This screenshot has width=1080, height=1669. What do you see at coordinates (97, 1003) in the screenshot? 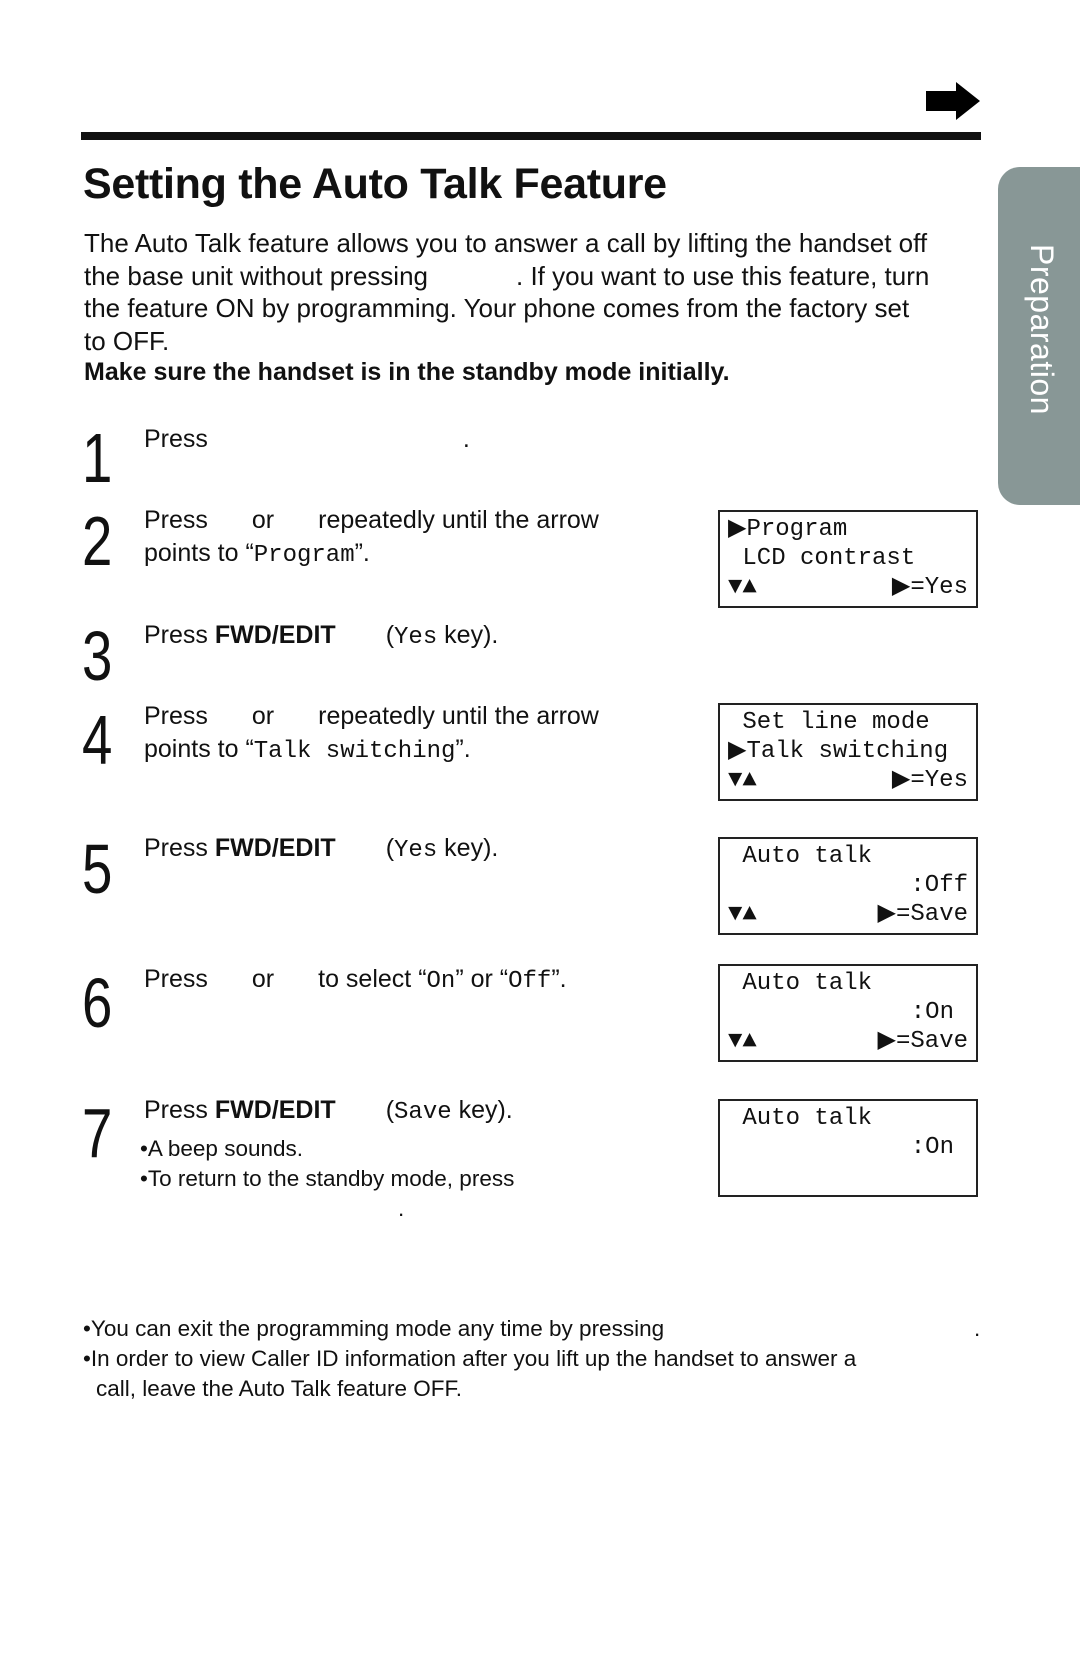
I see `step-number: 6` at bounding box center [97, 1003].